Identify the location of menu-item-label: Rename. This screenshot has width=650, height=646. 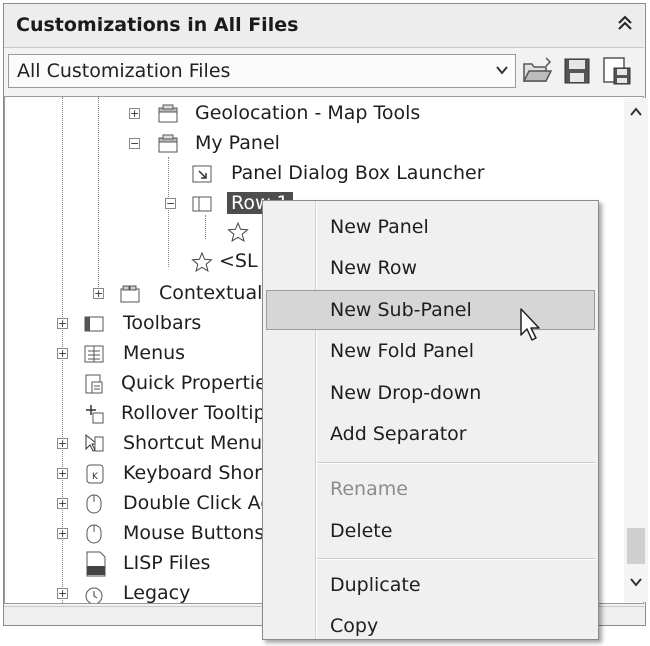
(369, 489).